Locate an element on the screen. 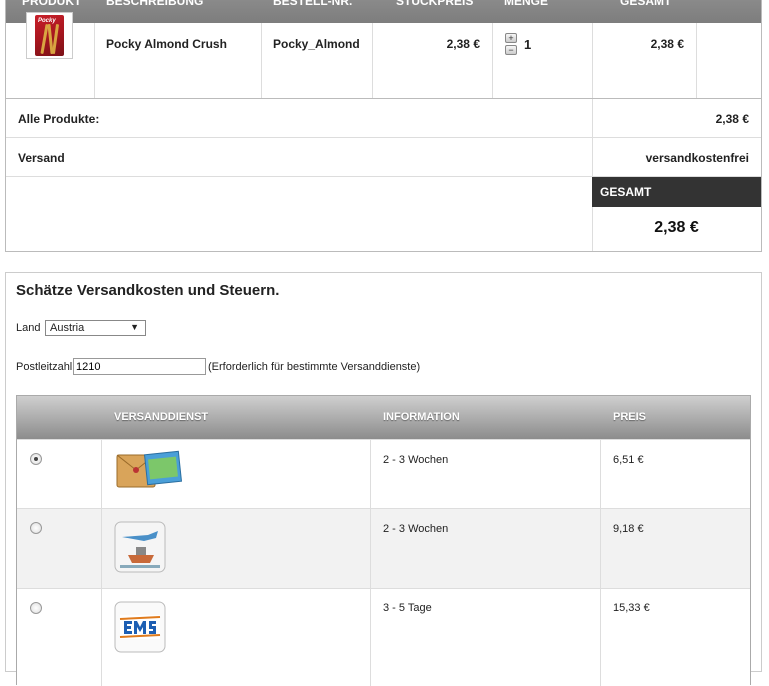 This screenshot has width=769, height=686. product-image: Pocky is located at coordinates (49, 35).